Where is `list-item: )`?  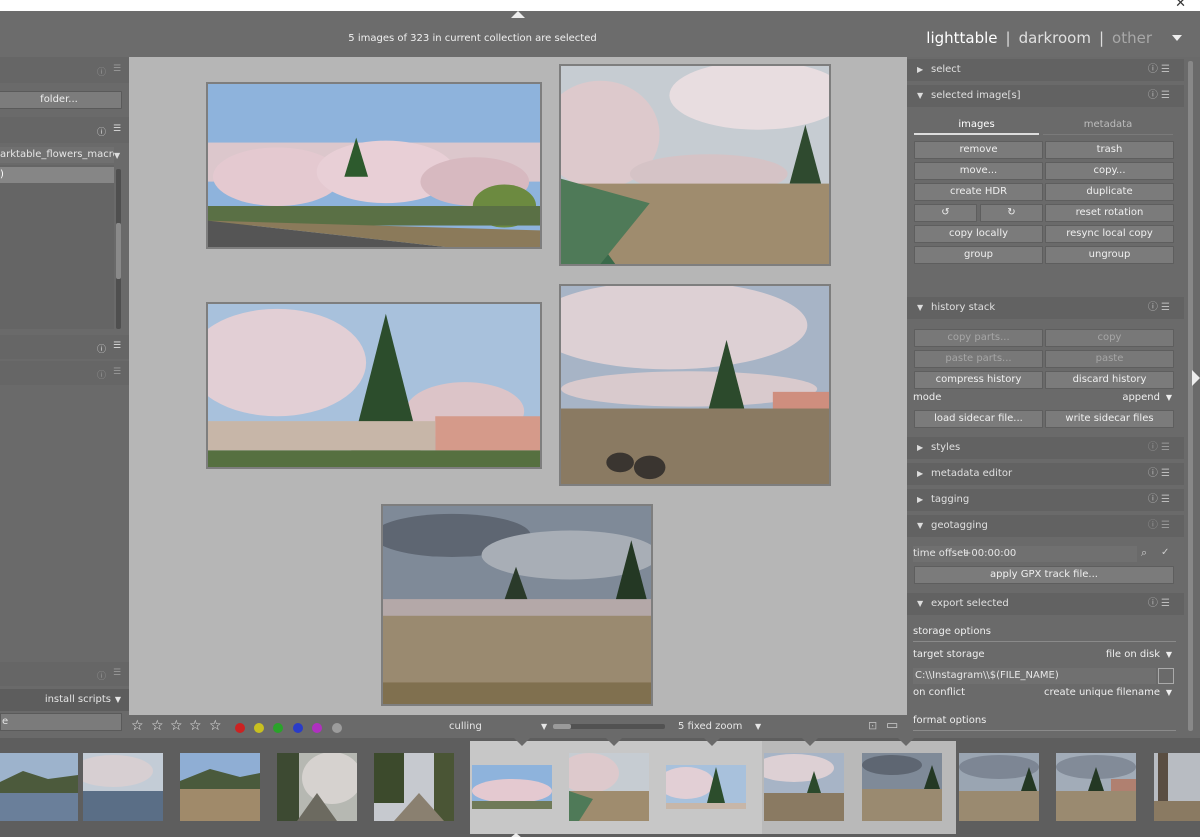 list-item: ) is located at coordinates (57, 175).